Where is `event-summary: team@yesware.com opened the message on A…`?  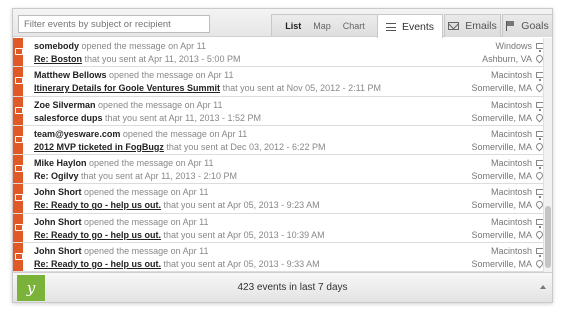
event-summary: team@yesware.com opened the message on A… is located at coordinates (140, 134).